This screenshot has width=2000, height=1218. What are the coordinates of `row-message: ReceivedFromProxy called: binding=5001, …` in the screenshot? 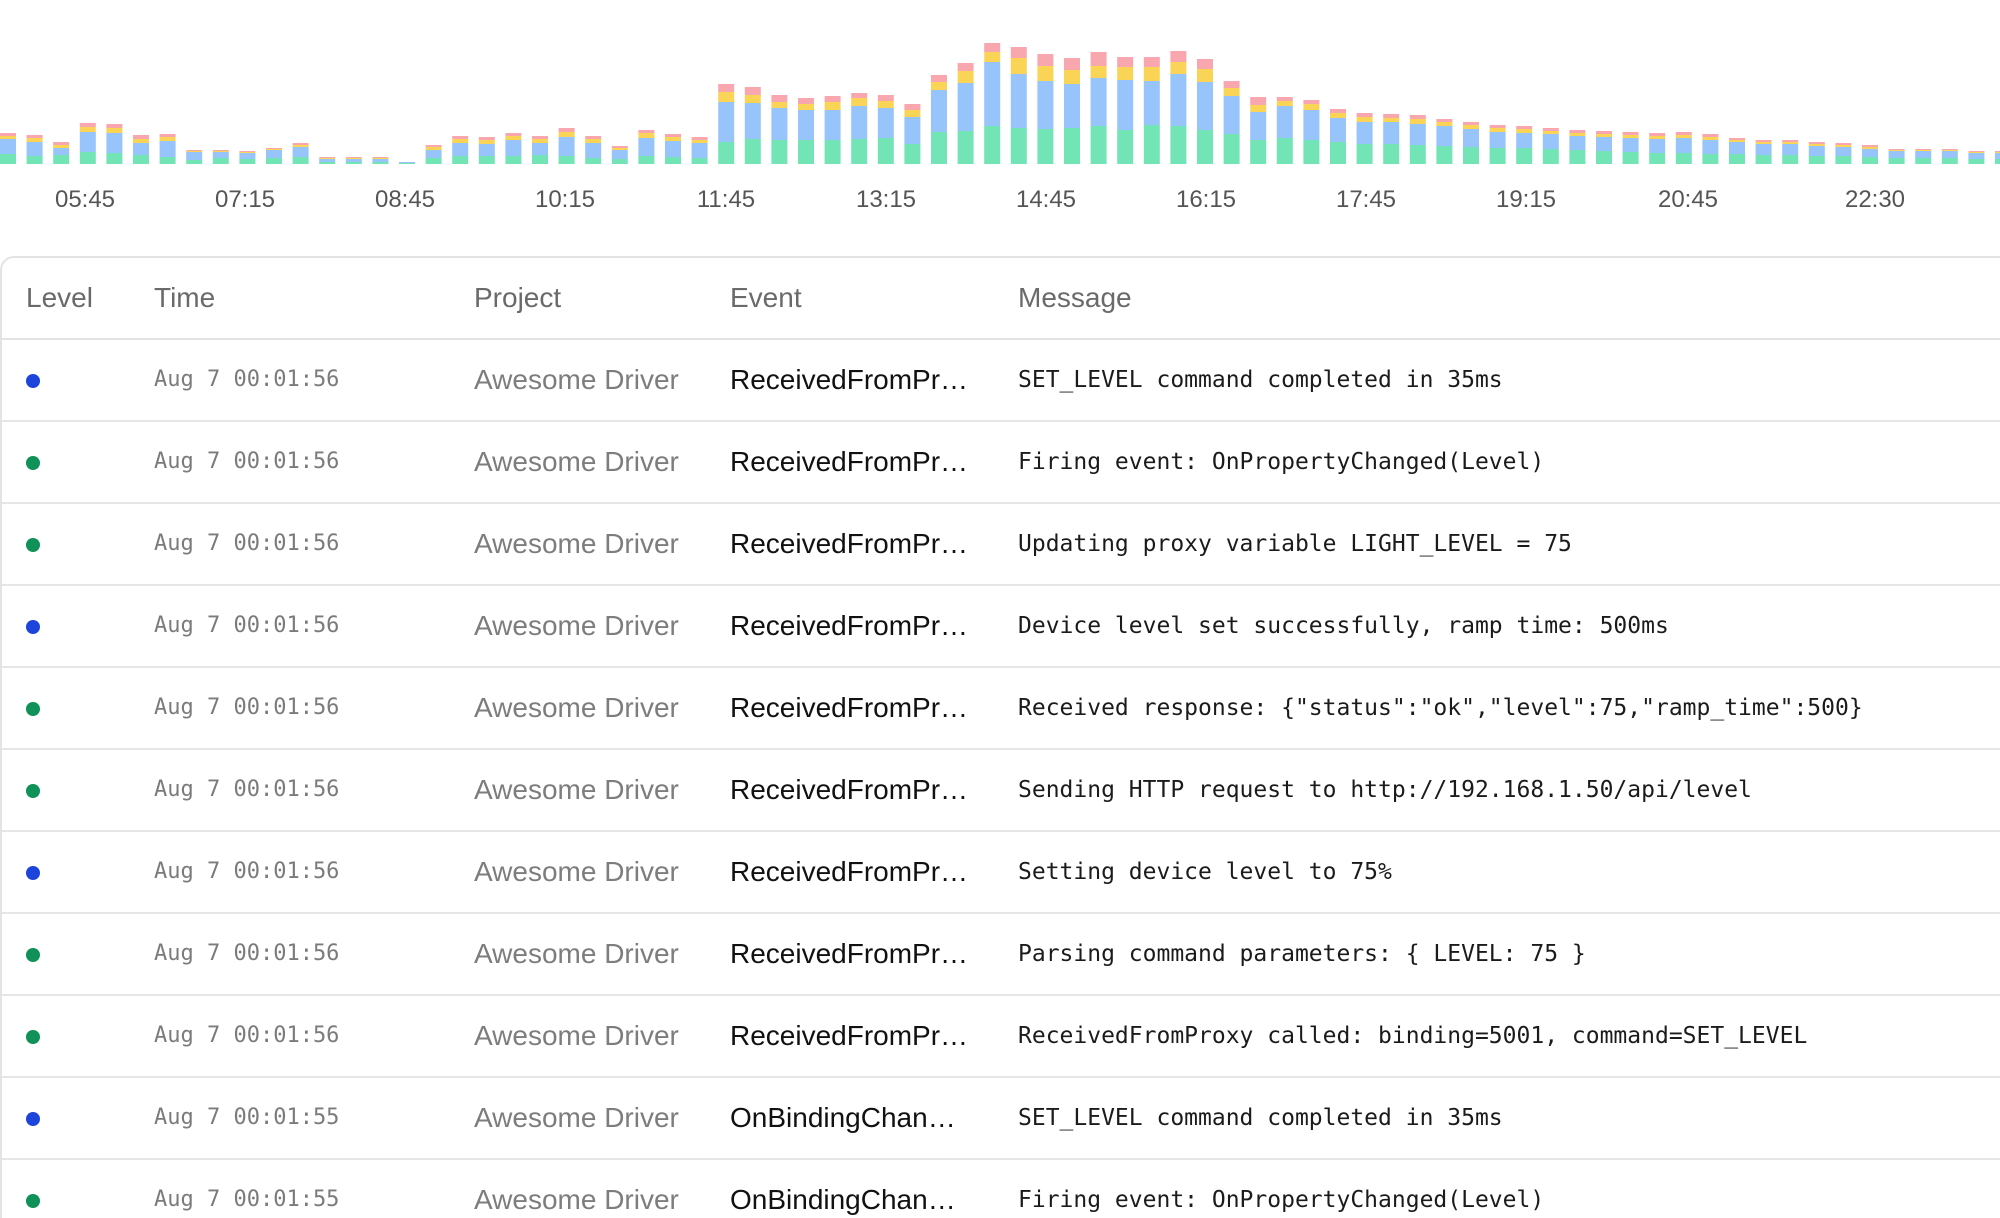 It's located at (1413, 1036).